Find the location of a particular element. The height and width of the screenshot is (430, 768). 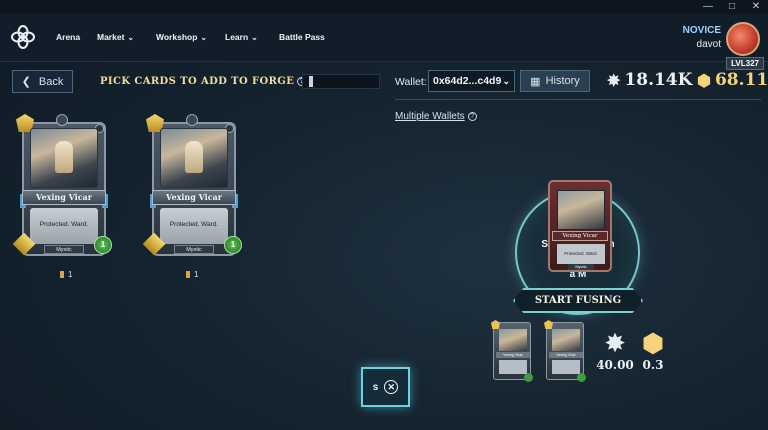

player-username: davot is located at coordinates (708, 44).